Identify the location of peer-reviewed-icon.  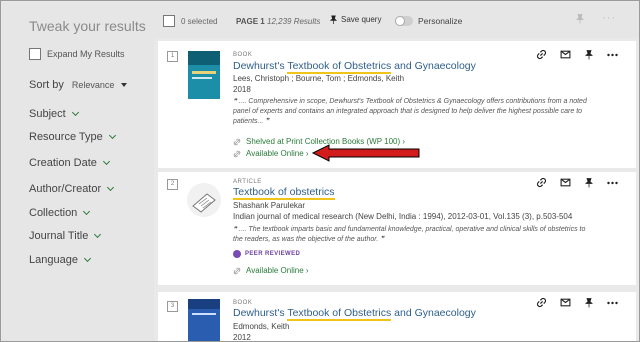
(237, 254).